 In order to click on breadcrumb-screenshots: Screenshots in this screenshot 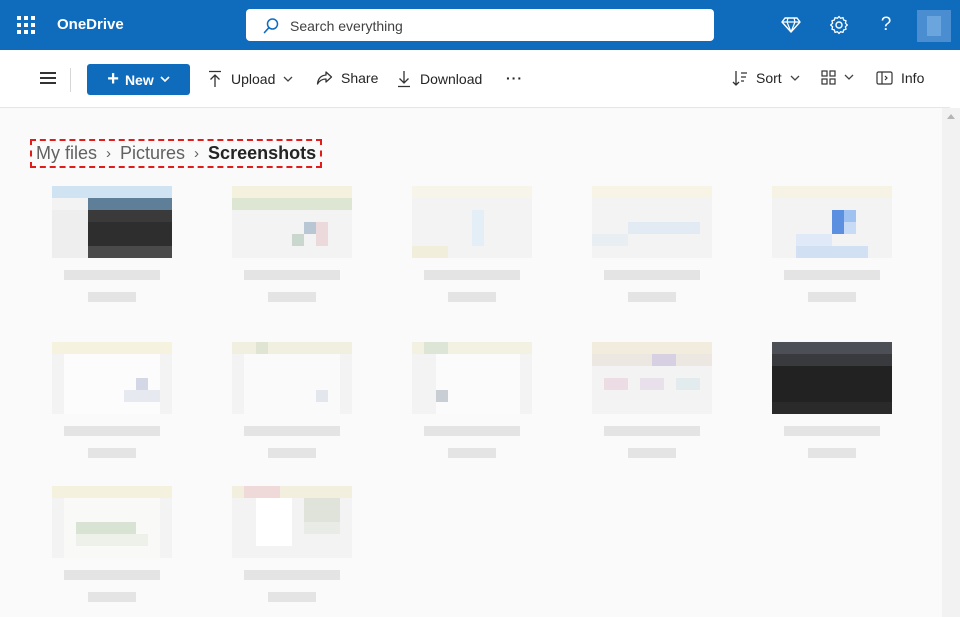, I will do `click(262, 153)`.